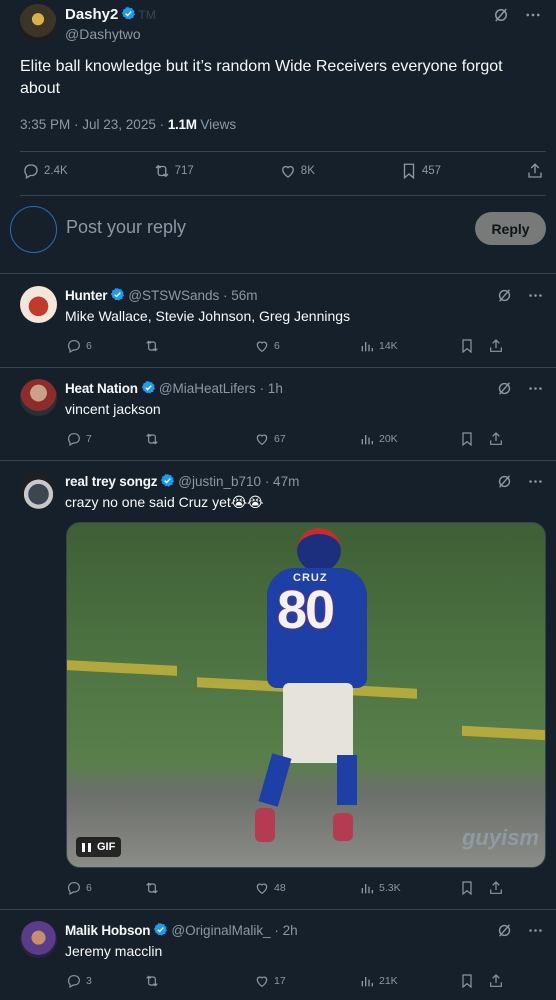 The height and width of the screenshot is (1000, 556). Describe the element at coordinates (86, 295) in the screenshot. I see `reply-author-name: Hunter` at that location.